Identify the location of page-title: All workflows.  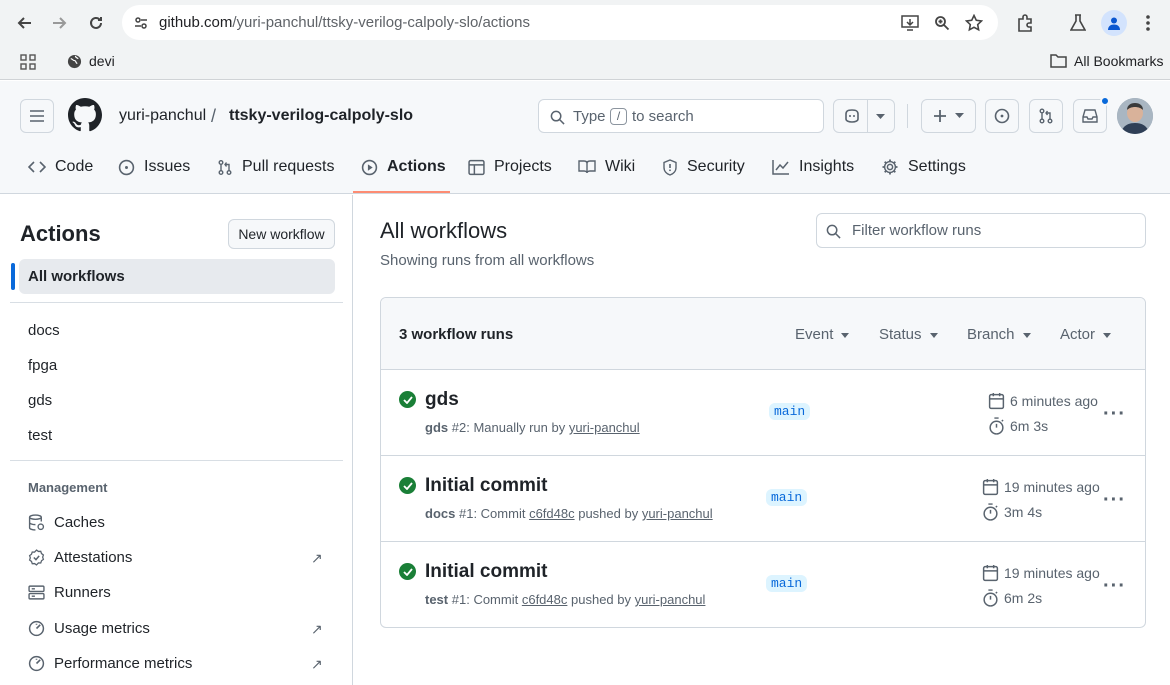
(444, 230).